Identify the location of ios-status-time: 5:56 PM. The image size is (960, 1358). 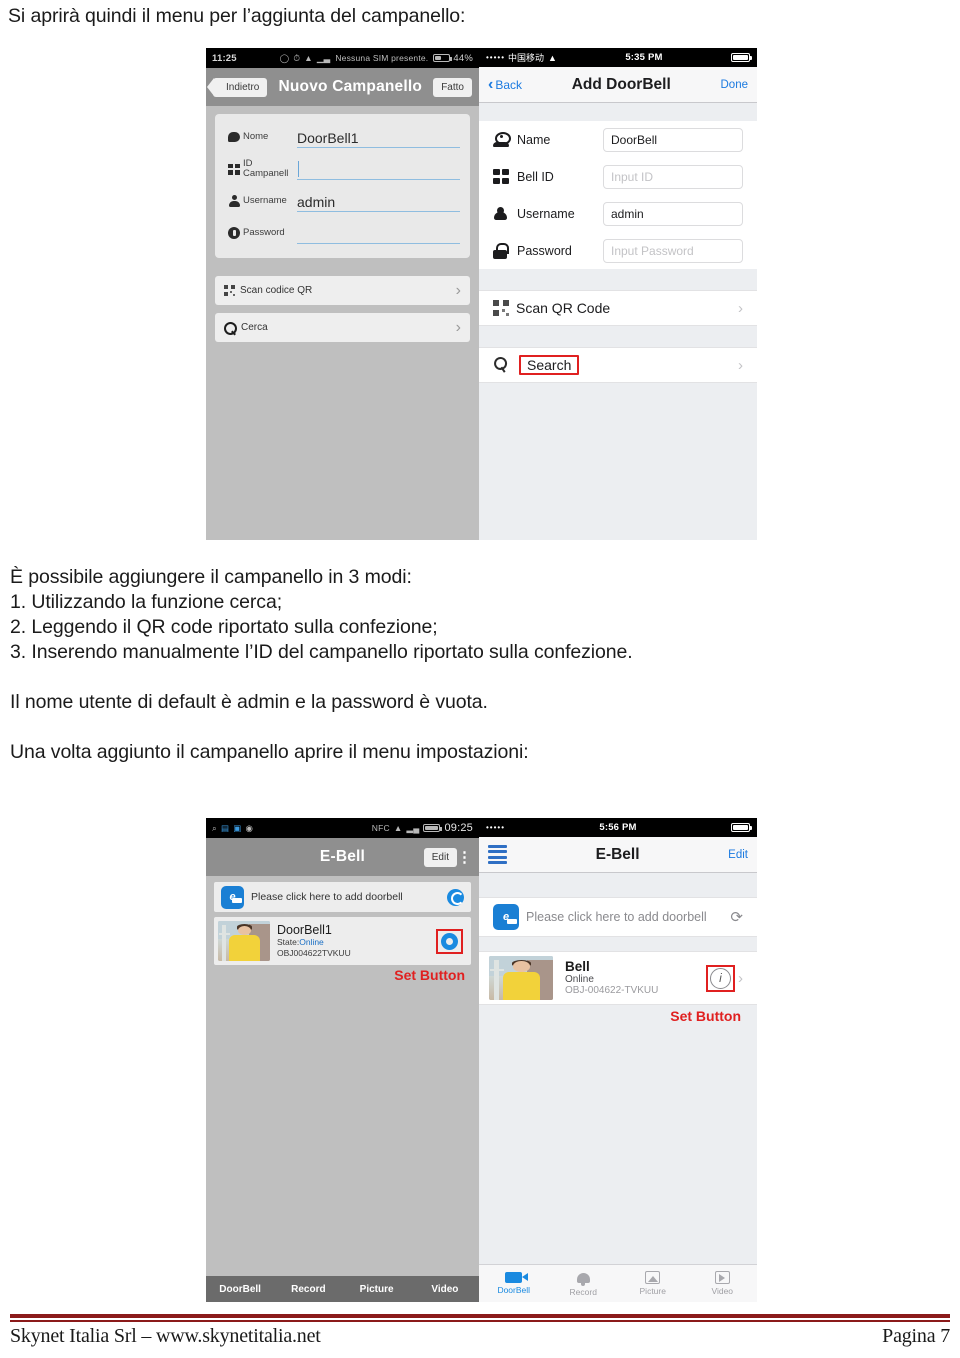
(618, 827).